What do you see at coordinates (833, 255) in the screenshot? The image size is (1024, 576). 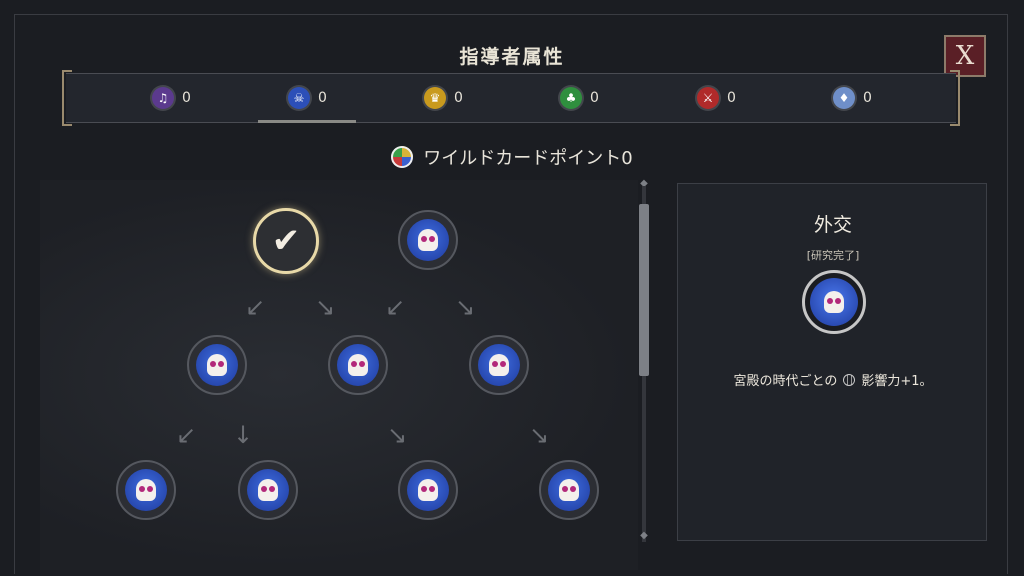 I see `detail-status: [研究完了]` at bounding box center [833, 255].